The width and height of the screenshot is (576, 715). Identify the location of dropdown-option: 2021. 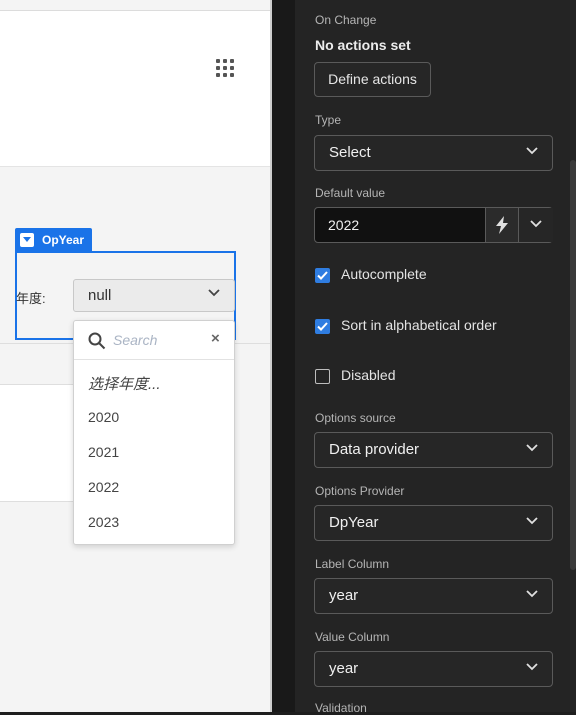
(103, 452).